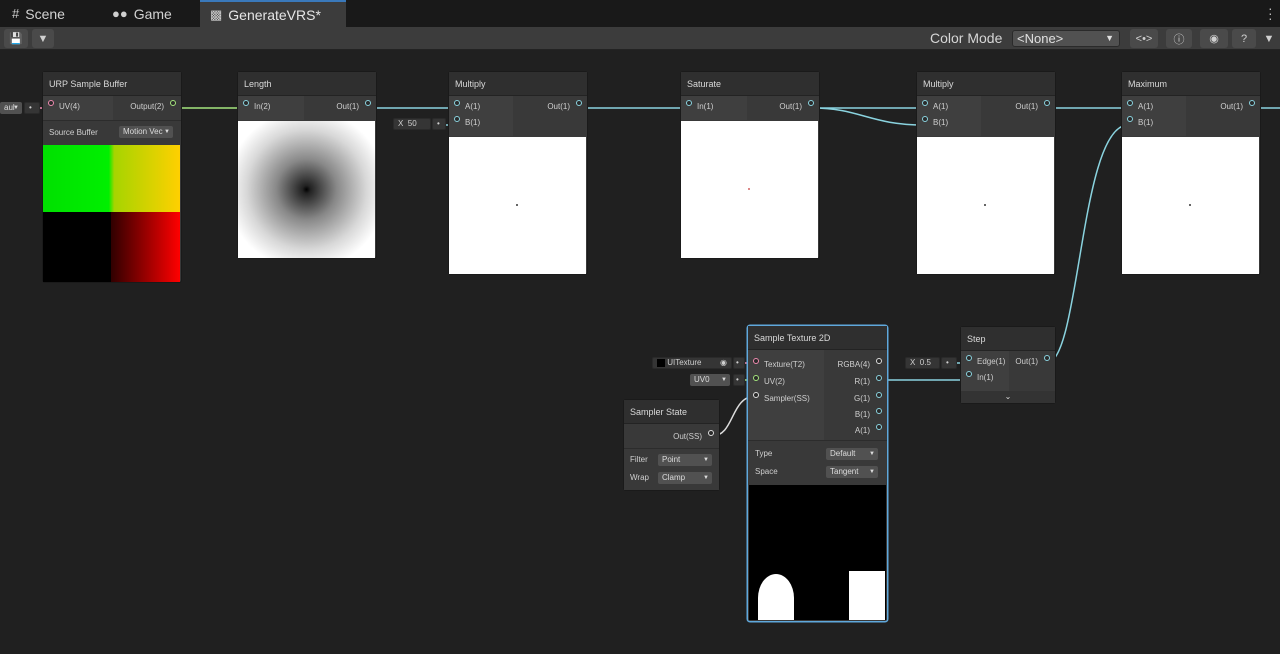  Describe the element at coordinates (43, 38) in the screenshot. I see `save-dropdown-button: ▼` at that location.